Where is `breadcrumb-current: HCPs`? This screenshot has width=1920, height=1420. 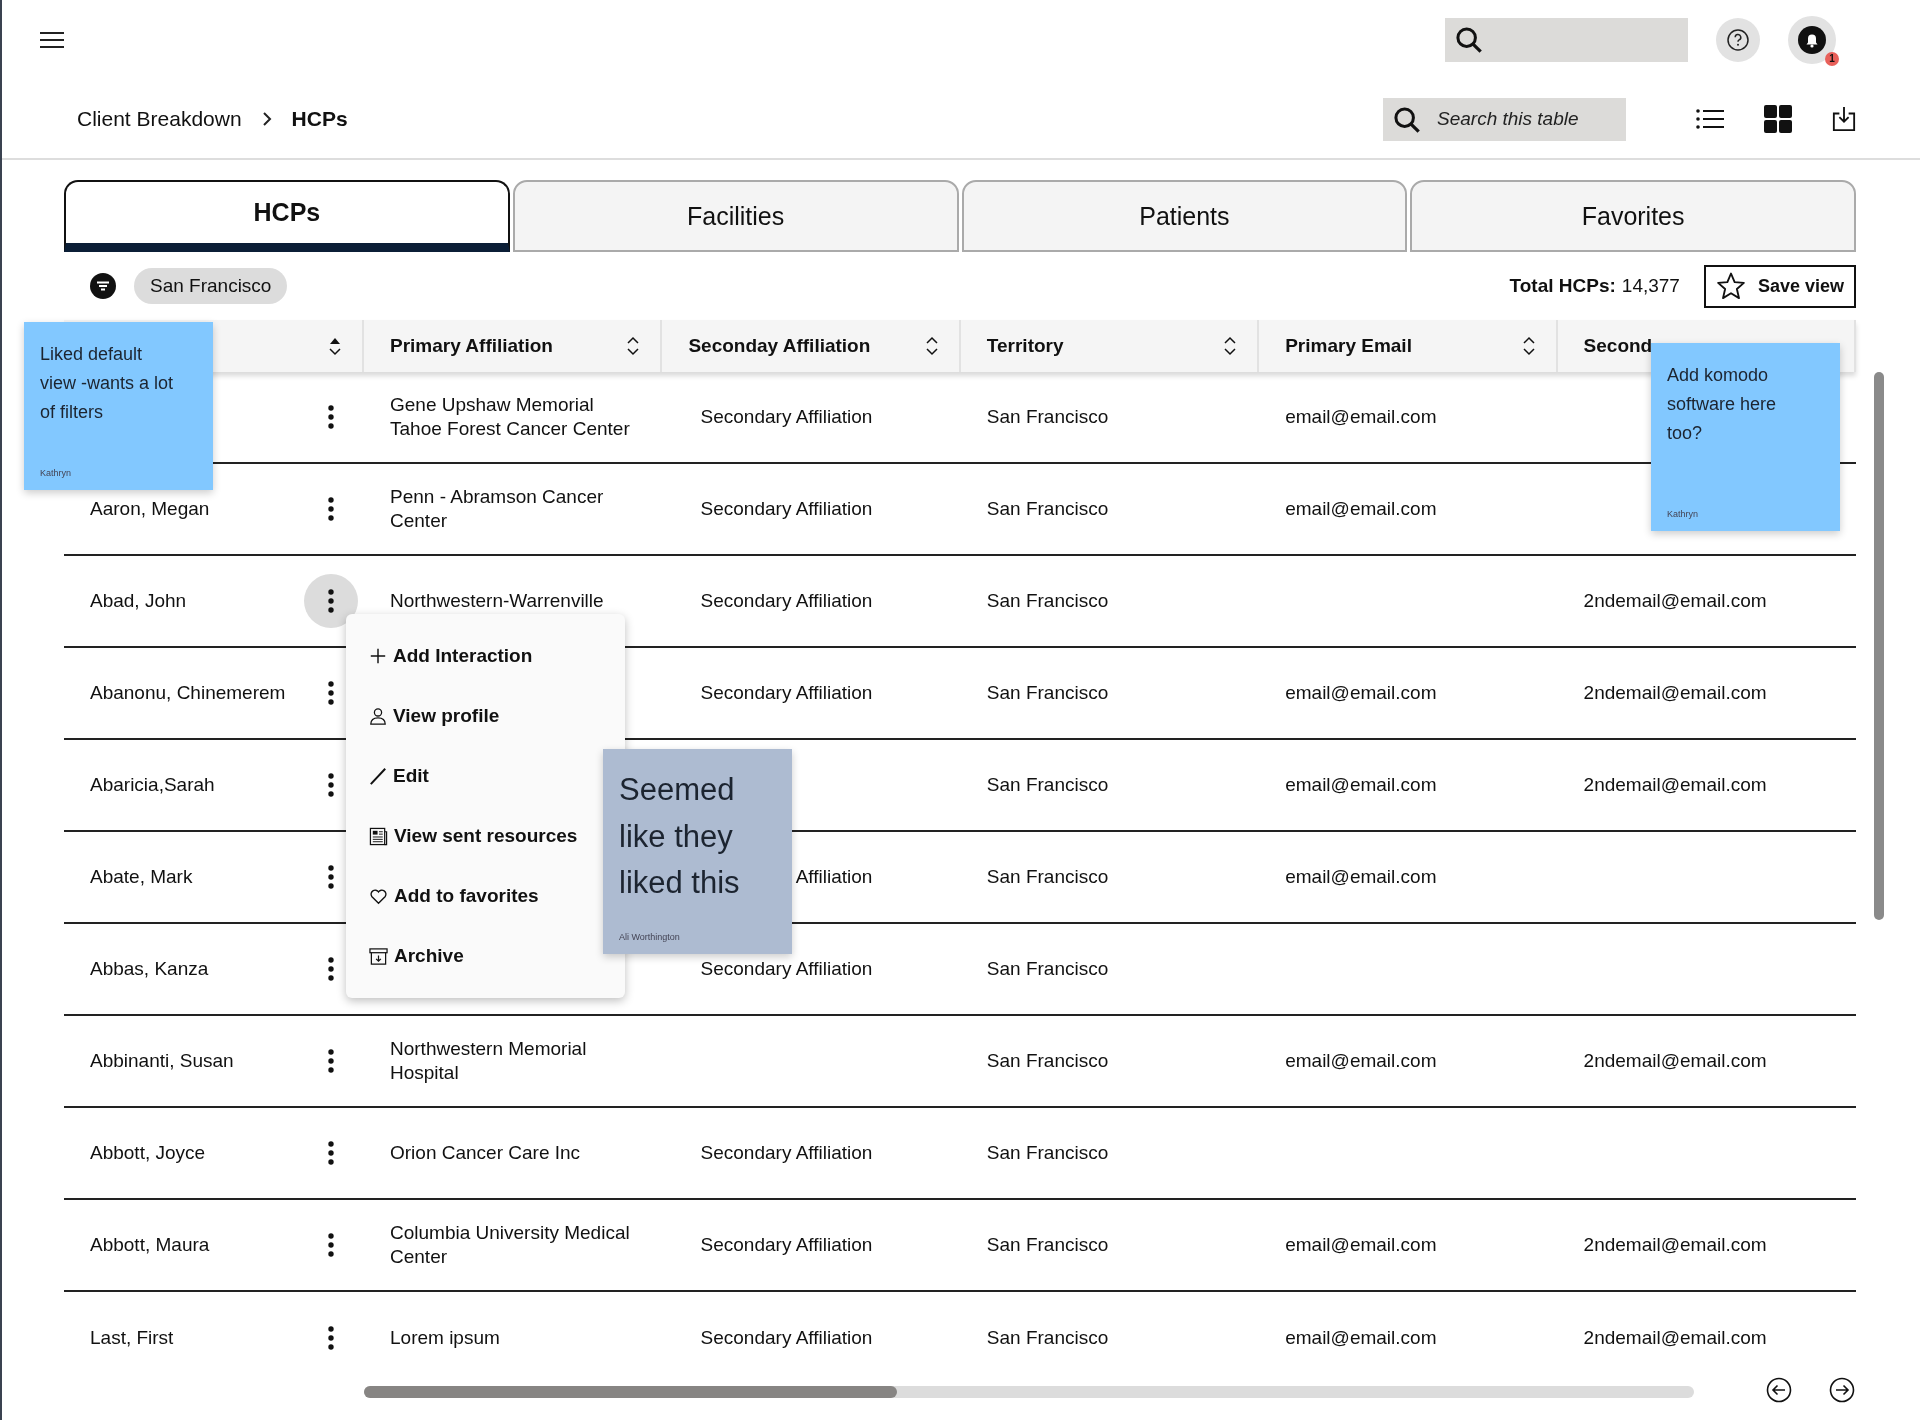 breadcrumb-current: HCPs is located at coordinates (319, 119).